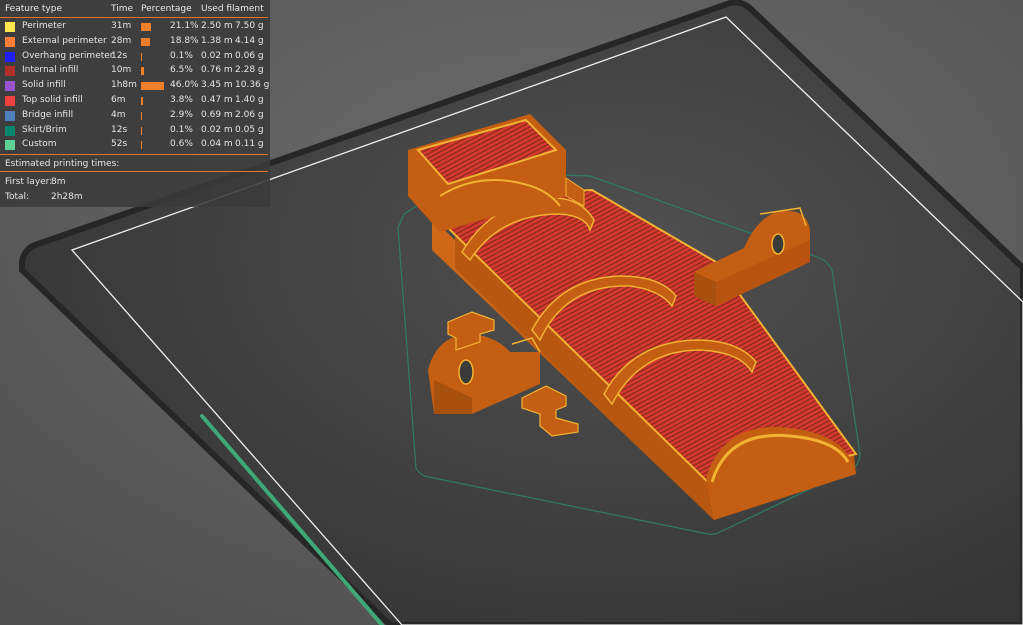 This screenshot has width=1023, height=625. I want to click on feature-length: 0.69 m, so click(217, 114).